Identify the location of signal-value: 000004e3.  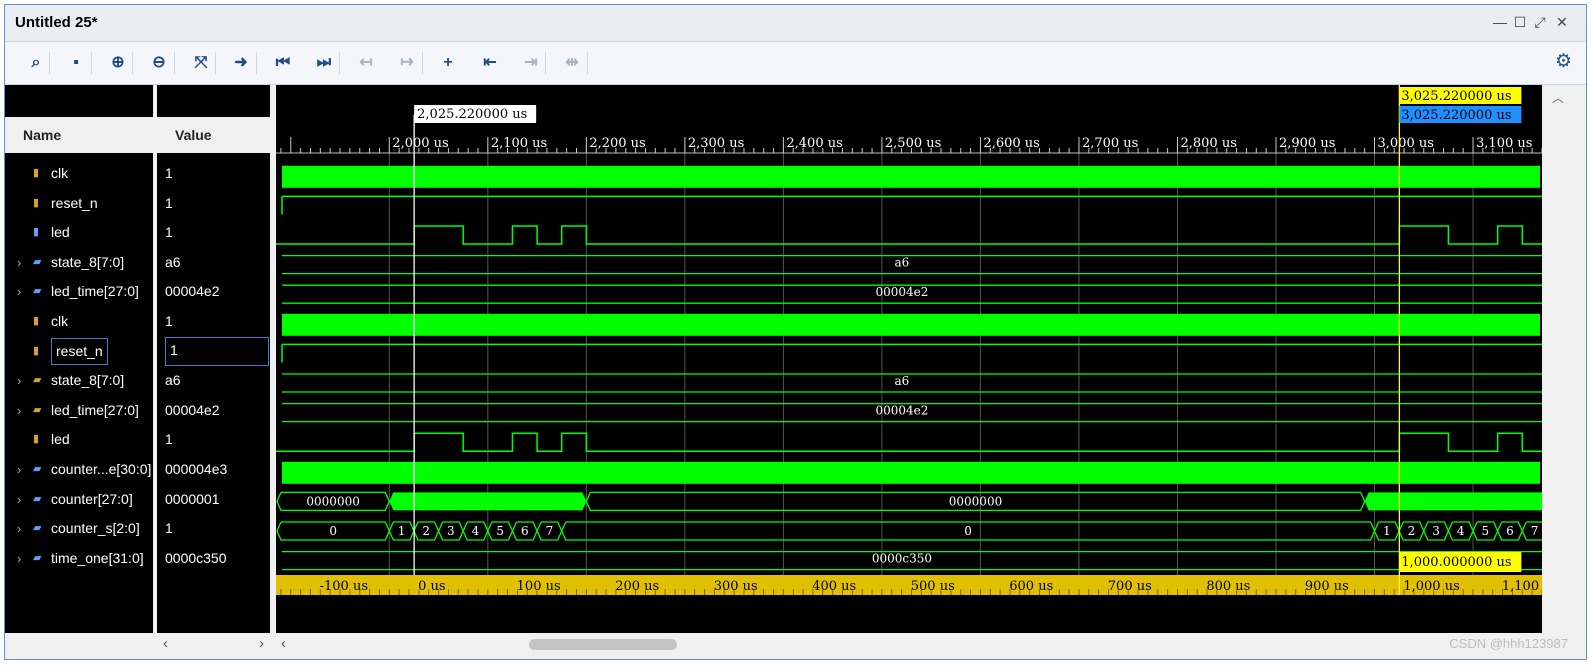
(196, 469).